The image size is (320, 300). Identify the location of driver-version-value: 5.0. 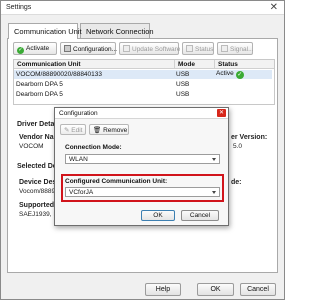
(238, 146).